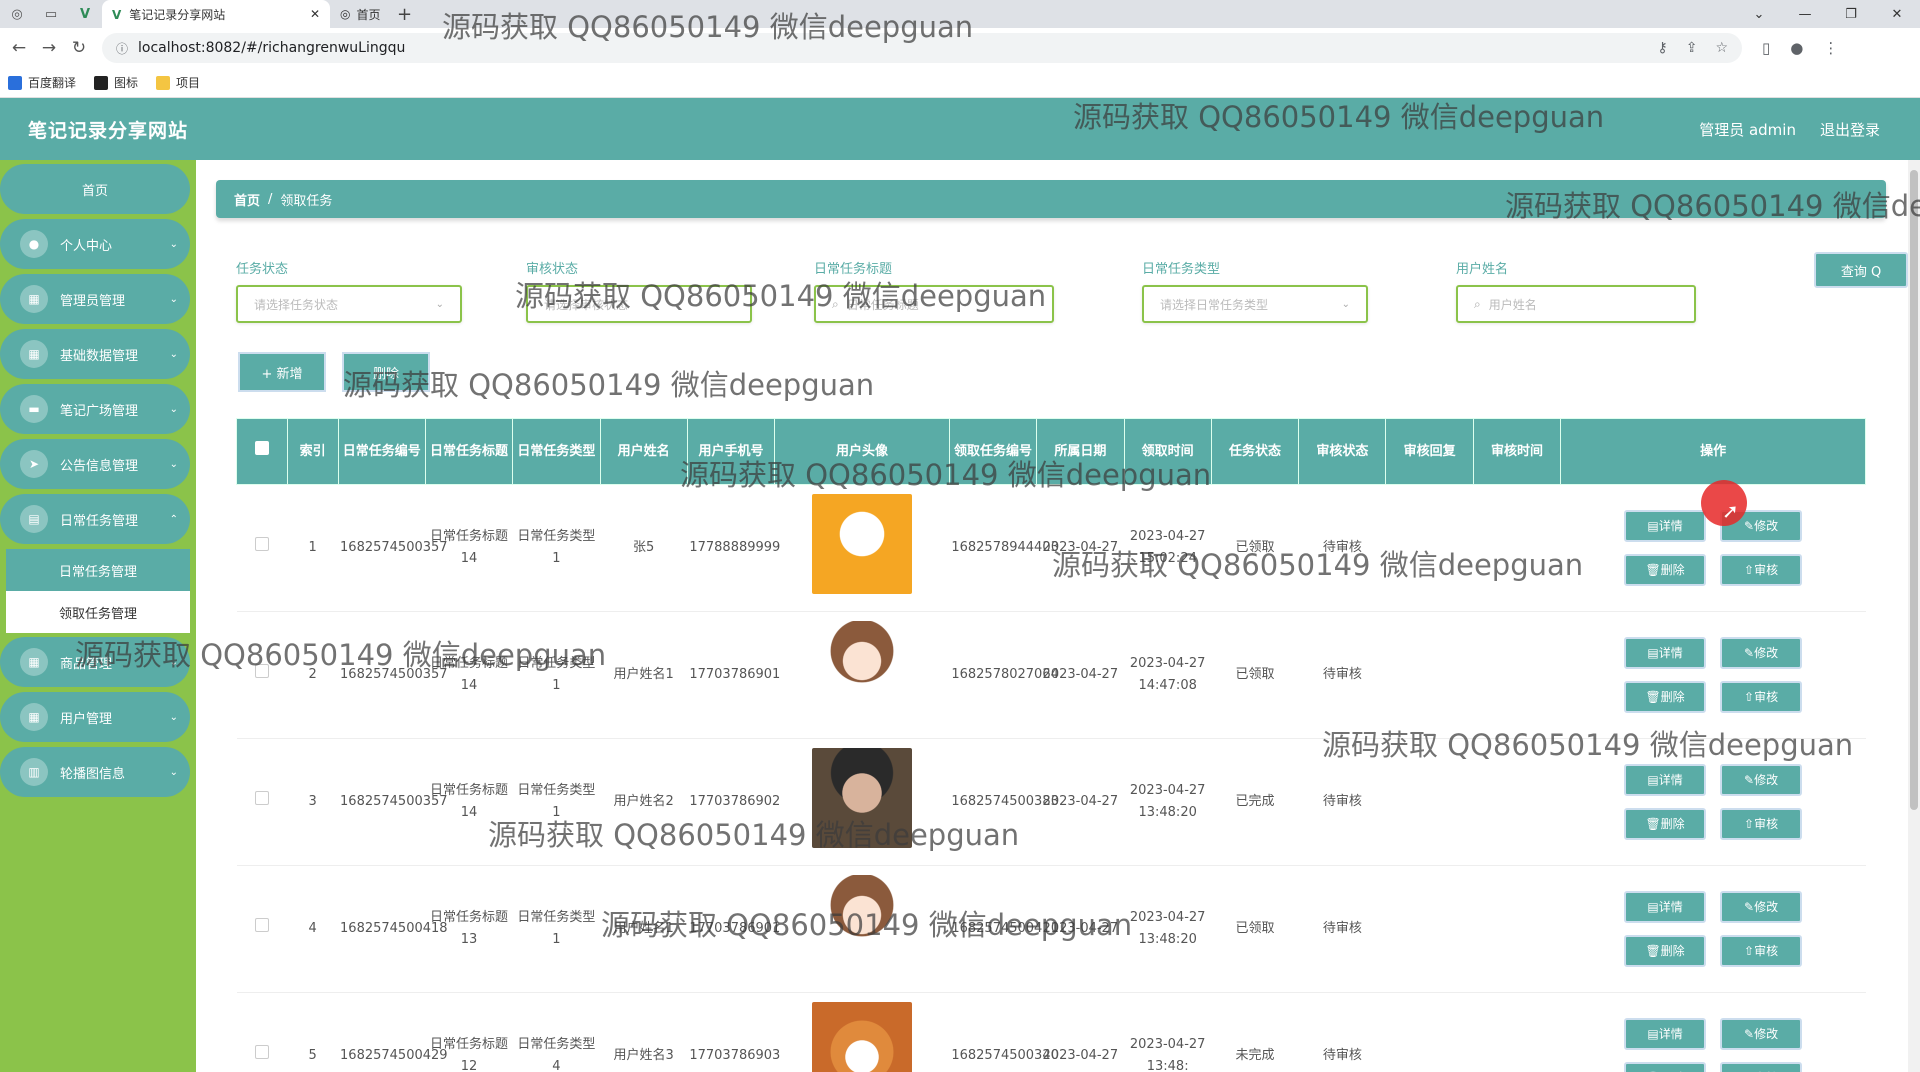  I want to click on close-window-button: ✕, so click(1897, 14).